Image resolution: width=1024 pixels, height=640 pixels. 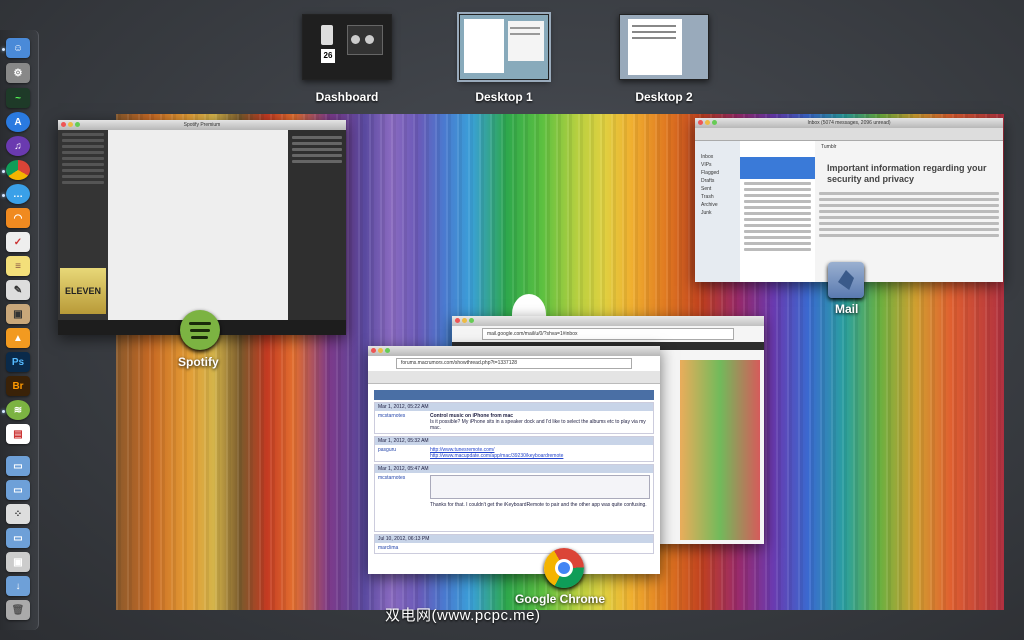 I want to click on gmail-titlebar, so click(x=608, y=321).